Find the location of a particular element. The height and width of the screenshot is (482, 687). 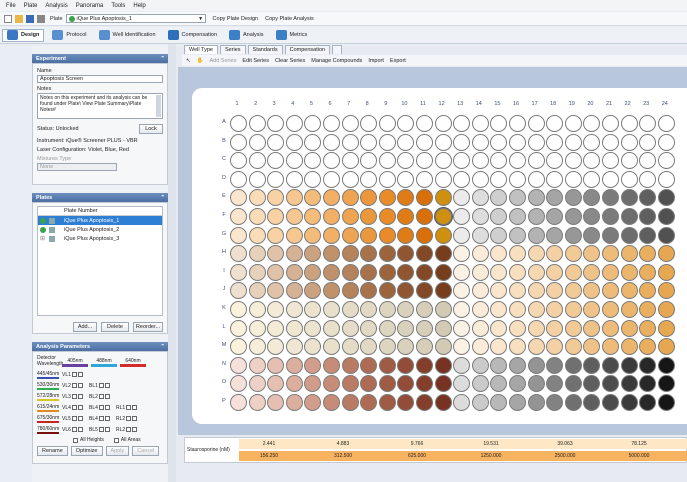

module-analysis: Analysis is located at coordinates (246, 35).